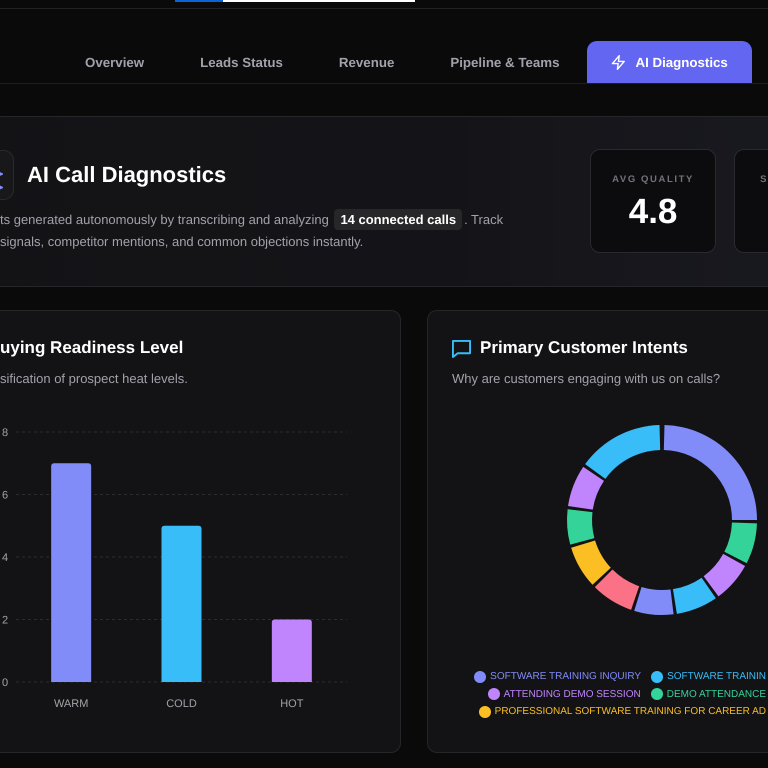 This screenshot has width=768, height=768. What do you see at coordinates (126, 175) in the screenshot?
I see `page-title: AI Call Diagnostics` at bounding box center [126, 175].